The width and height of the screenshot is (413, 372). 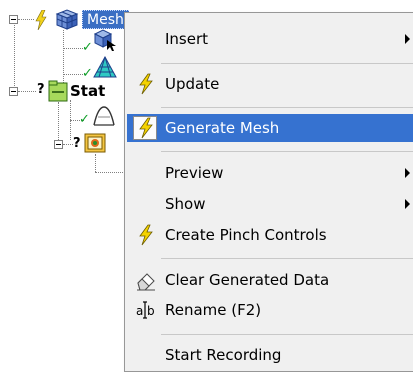 I want to click on menu-item-start-recording: Start Recording, so click(x=270, y=355).